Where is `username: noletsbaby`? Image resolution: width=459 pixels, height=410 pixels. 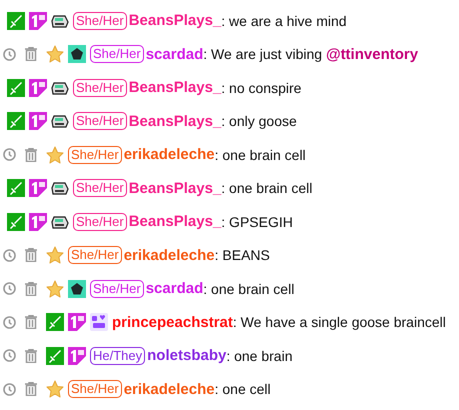
username: noletsbaby is located at coordinates (186, 355).